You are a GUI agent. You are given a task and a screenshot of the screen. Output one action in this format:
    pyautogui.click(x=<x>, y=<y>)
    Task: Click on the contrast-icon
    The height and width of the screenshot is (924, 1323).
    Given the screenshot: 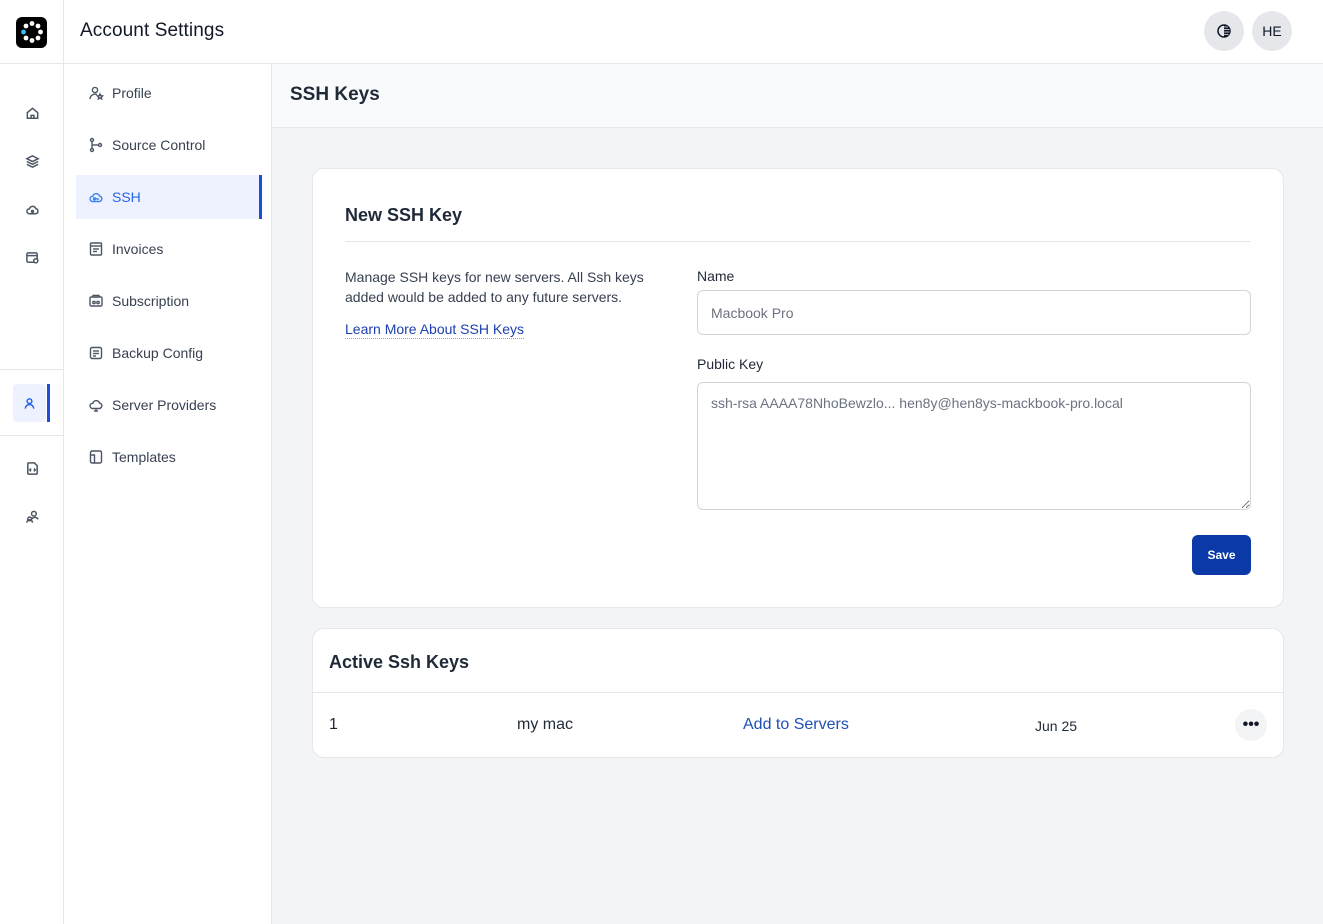 What is the action you would take?
    pyautogui.click(x=1224, y=31)
    